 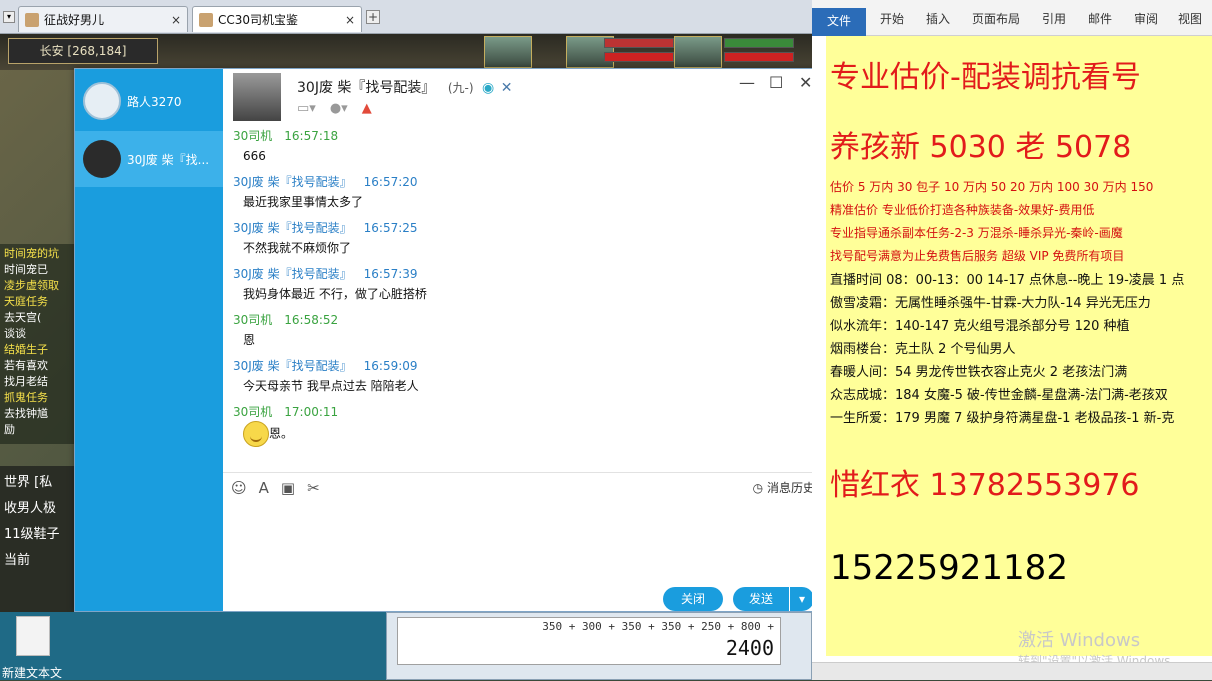 What do you see at coordinates (698, 52) in the screenshot?
I see `target-portrait` at bounding box center [698, 52].